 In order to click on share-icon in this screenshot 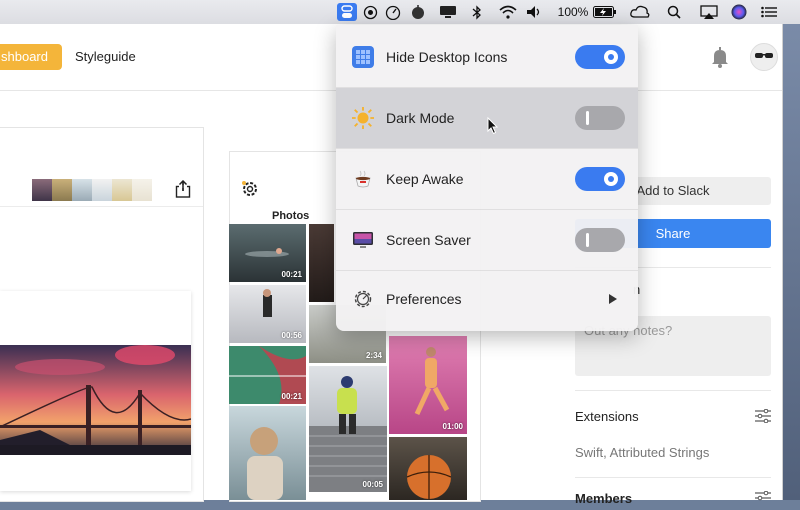, I will do `click(183, 188)`.